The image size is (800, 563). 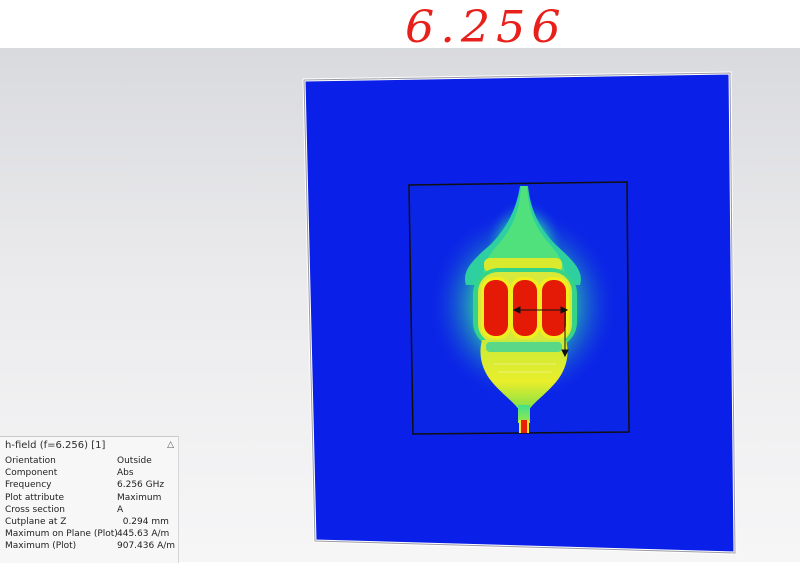 I want to click on info-row-max-plot: Maximum (Plot) 907.436 A/m, so click(x=89, y=546).